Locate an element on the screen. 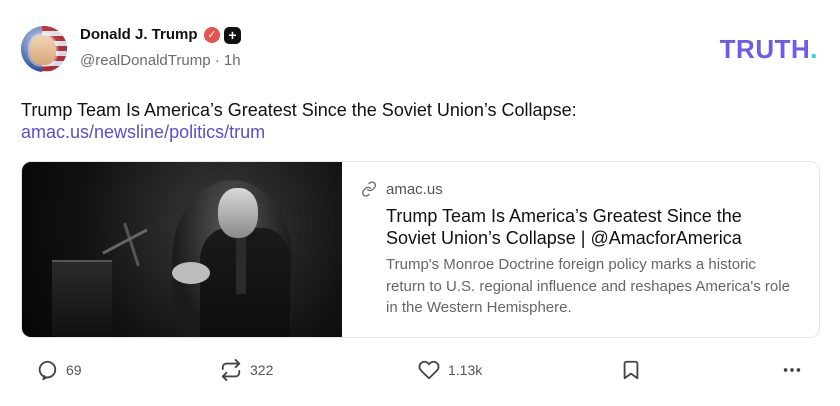 The height and width of the screenshot is (406, 840). author-handle: @realDonaldTrump is located at coordinates (145, 60).